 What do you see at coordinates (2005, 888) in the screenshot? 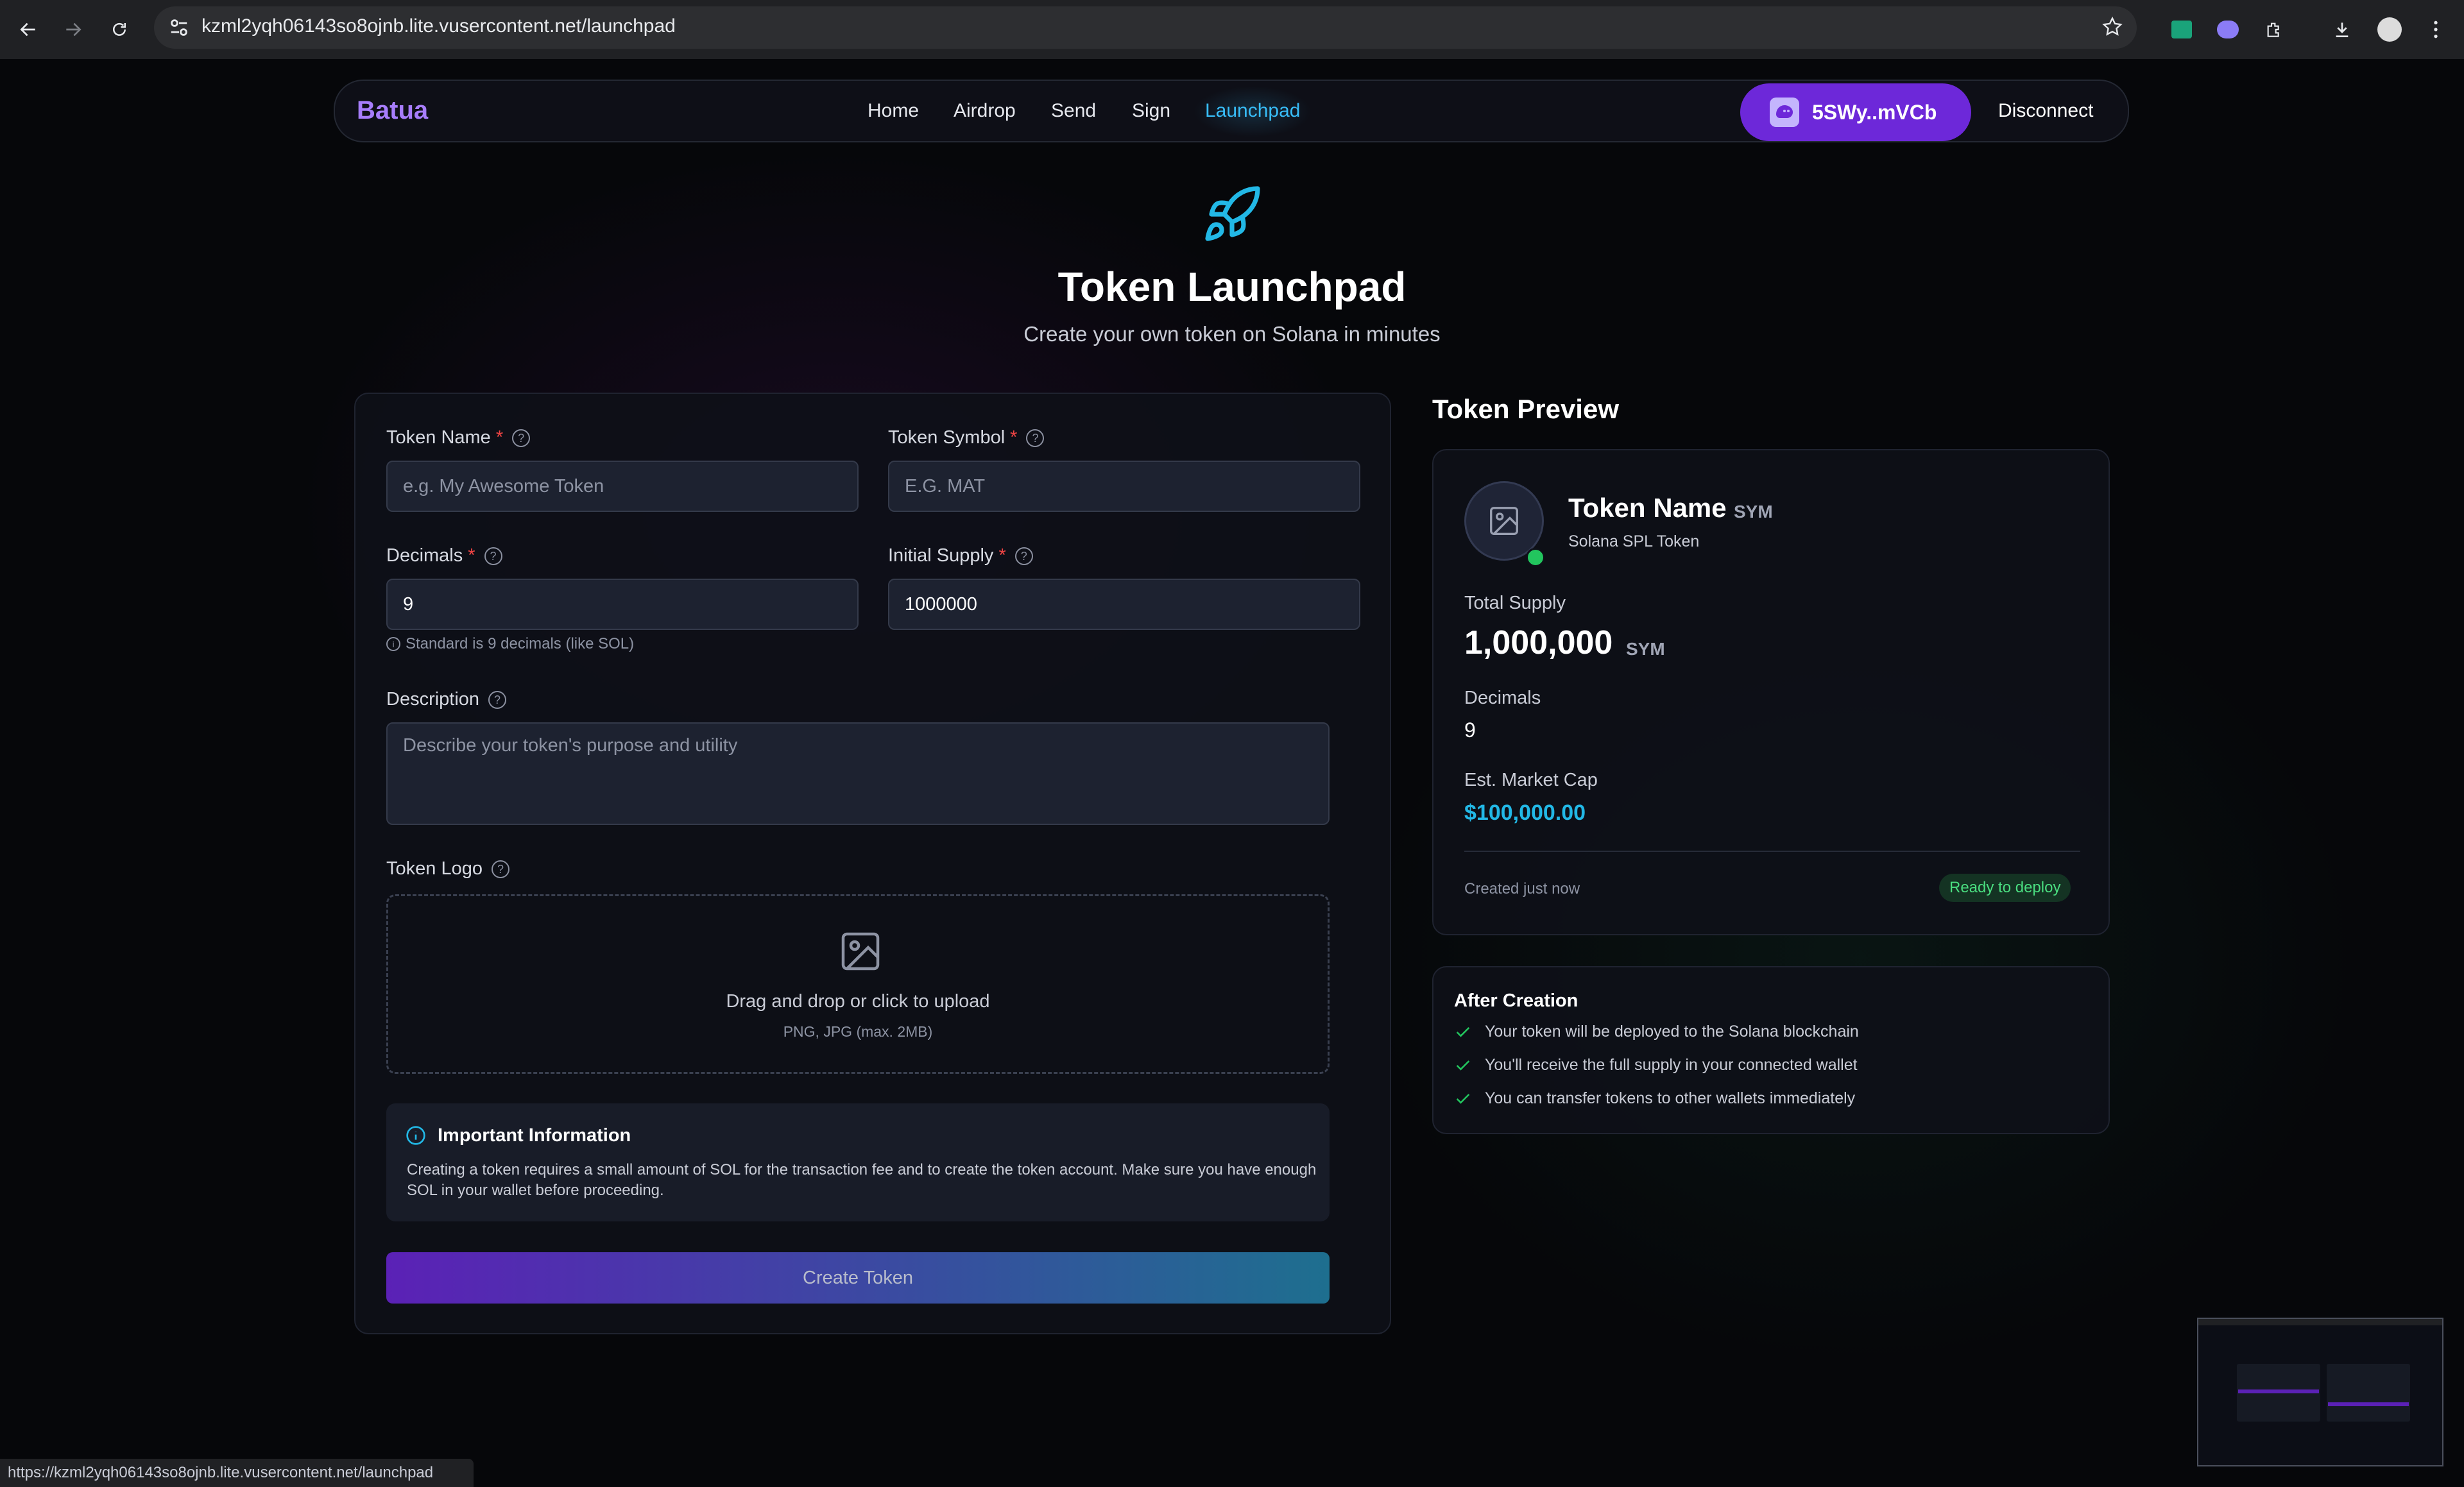
I see `status-badge: Ready to deploy` at bounding box center [2005, 888].